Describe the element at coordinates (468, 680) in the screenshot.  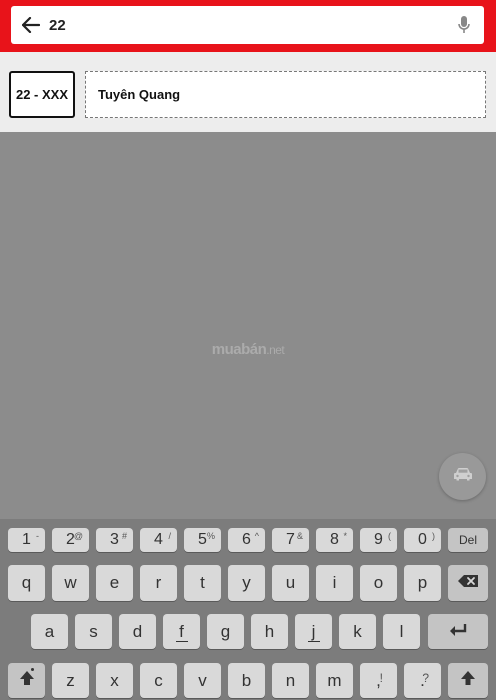
I see `go-key` at that location.